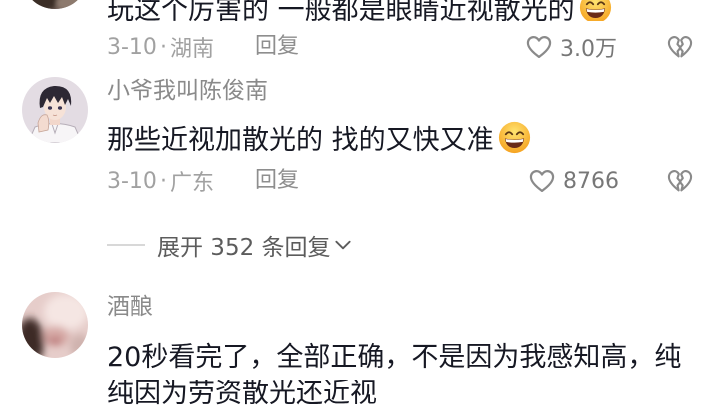  I want to click on like-count: 8766, so click(591, 181).